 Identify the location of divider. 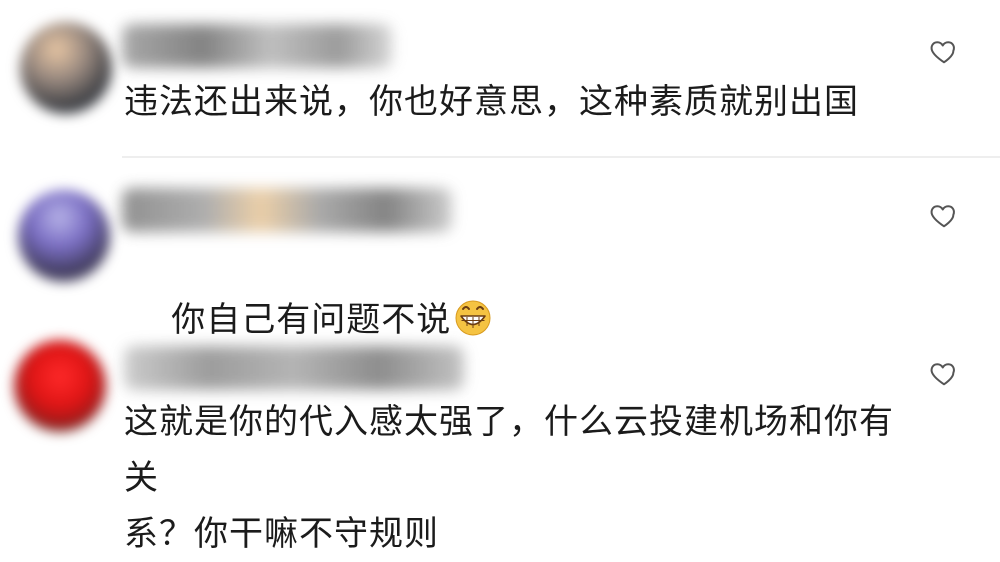
(561, 157).